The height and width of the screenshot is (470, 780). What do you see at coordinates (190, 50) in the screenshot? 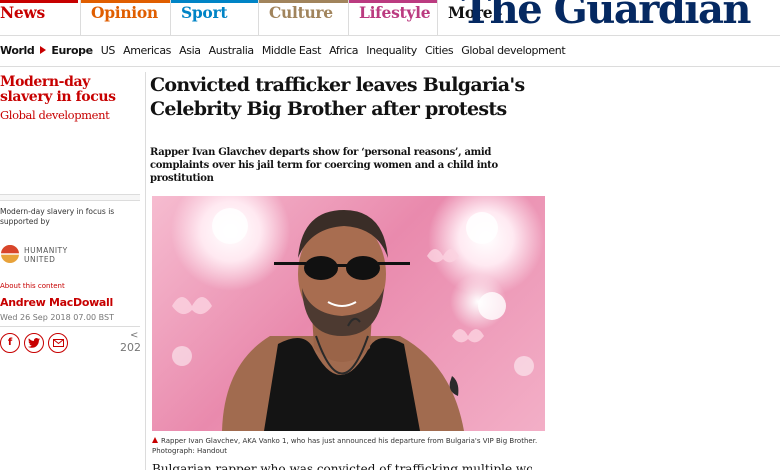
I see `subnav-item-asia: Asia` at bounding box center [190, 50].